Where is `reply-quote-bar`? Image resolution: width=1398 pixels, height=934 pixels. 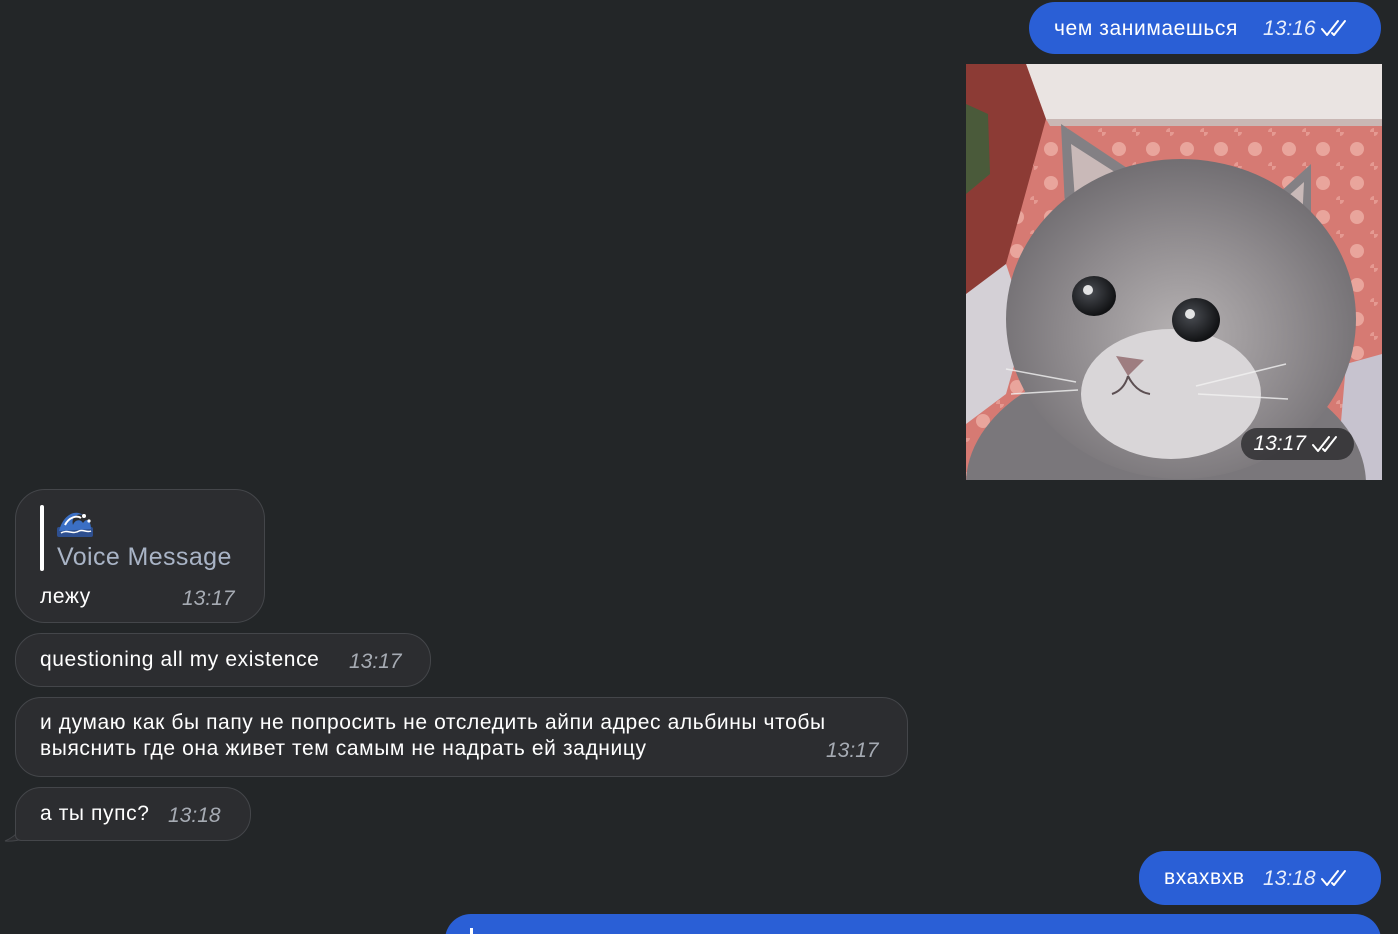 reply-quote-bar is located at coordinates (42, 538).